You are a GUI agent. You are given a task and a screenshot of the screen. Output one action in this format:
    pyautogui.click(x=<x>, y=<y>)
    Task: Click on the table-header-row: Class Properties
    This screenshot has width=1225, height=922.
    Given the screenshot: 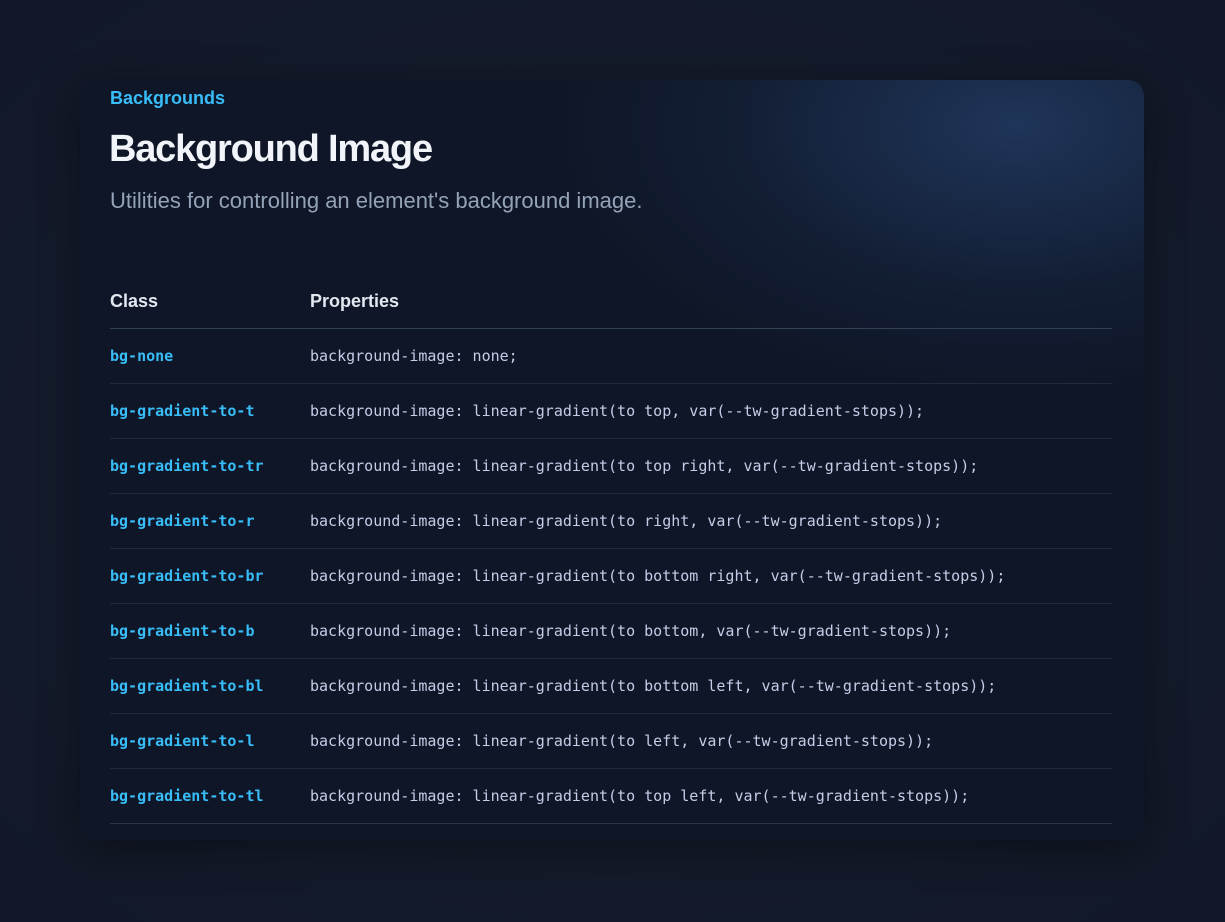 What is the action you would take?
    pyautogui.click(x=611, y=301)
    